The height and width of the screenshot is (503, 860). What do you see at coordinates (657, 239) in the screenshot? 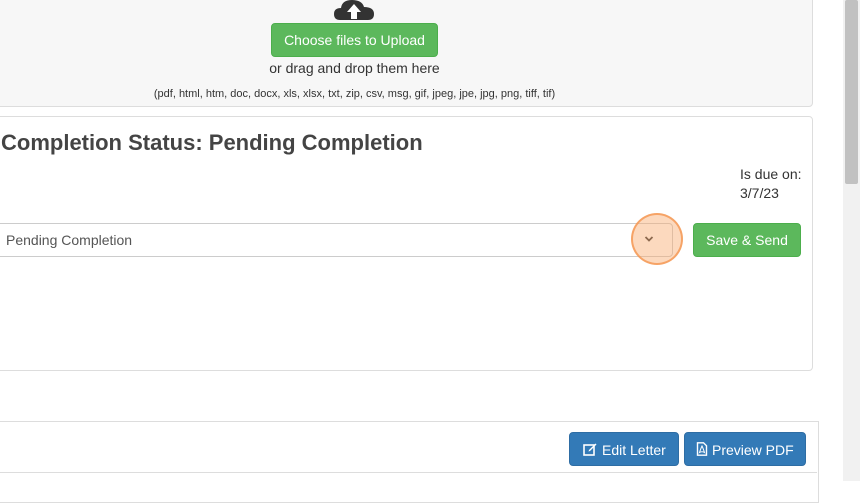
I see `click-indicator` at bounding box center [657, 239].